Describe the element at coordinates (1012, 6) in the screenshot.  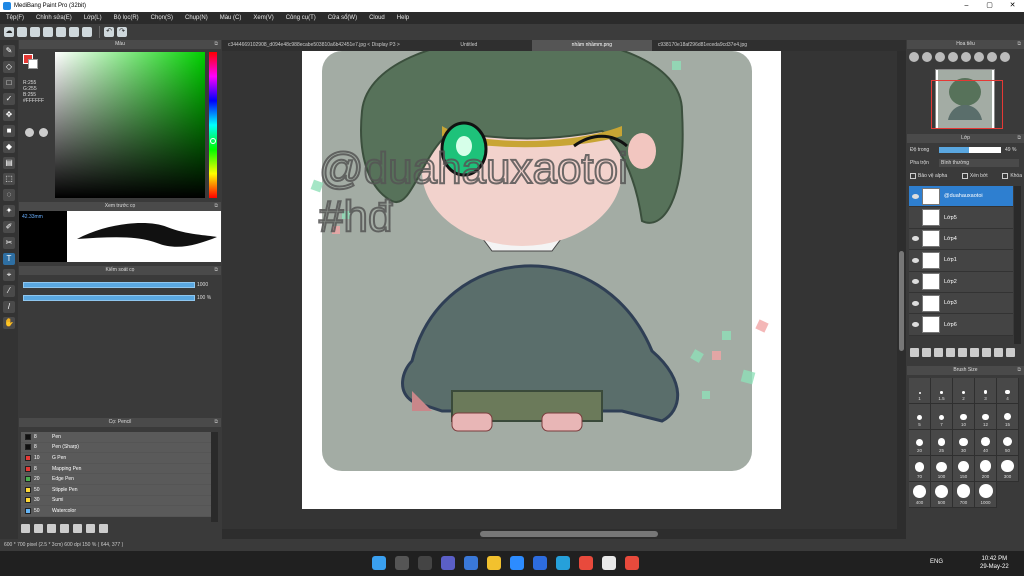
I see `close-button: ✕` at that location.